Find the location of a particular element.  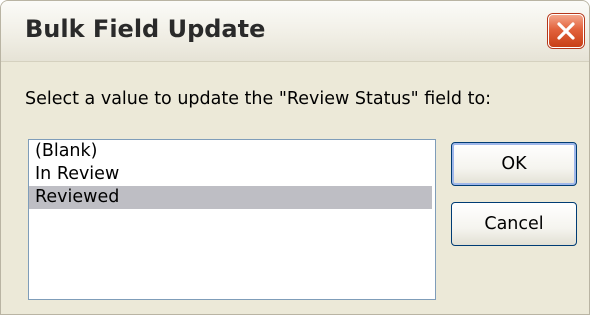

ok-button: OK is located at coordinates (514, 164).